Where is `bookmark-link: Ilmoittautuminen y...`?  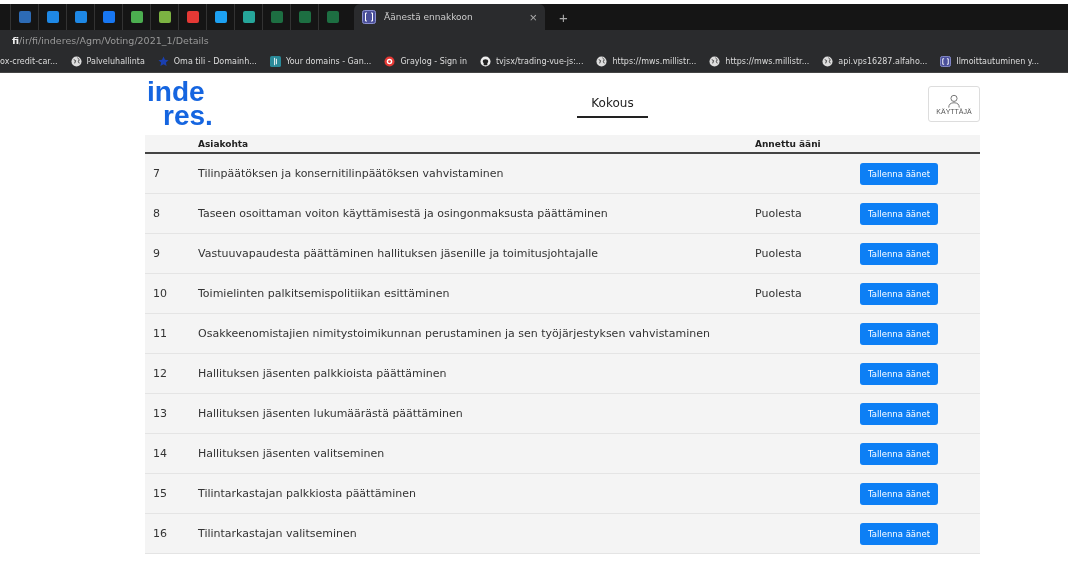 bookmark-link: Ilmoittautuminen y... is located at coordinates (990, 61).